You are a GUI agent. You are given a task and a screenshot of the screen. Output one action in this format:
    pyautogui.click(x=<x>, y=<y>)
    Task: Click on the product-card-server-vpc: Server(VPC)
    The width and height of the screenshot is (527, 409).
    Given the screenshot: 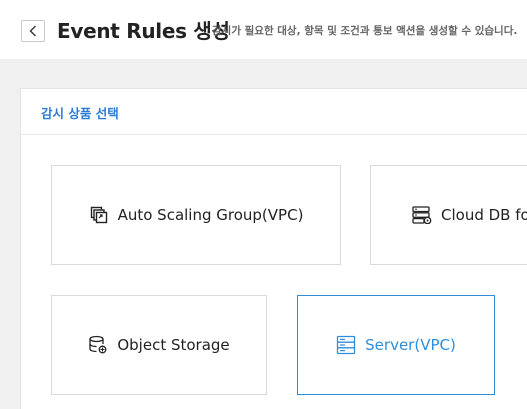 What is the action you would take?
    pyautogui.click(x=396, y=345)
    